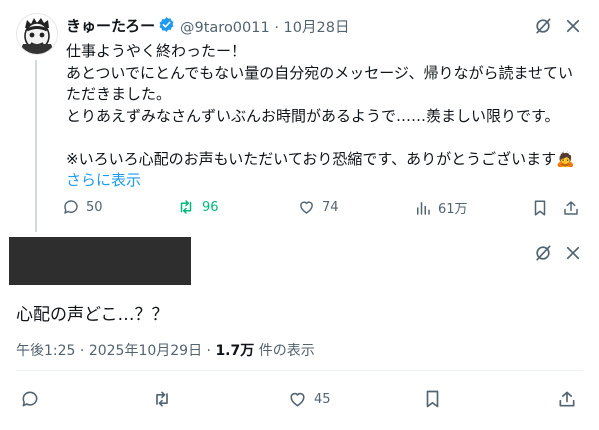 The height and width of the screenshot is (430, 599). Describe the element at coordinates (94, 207) in the screenshot. I see `reply-count: 50` at that location.